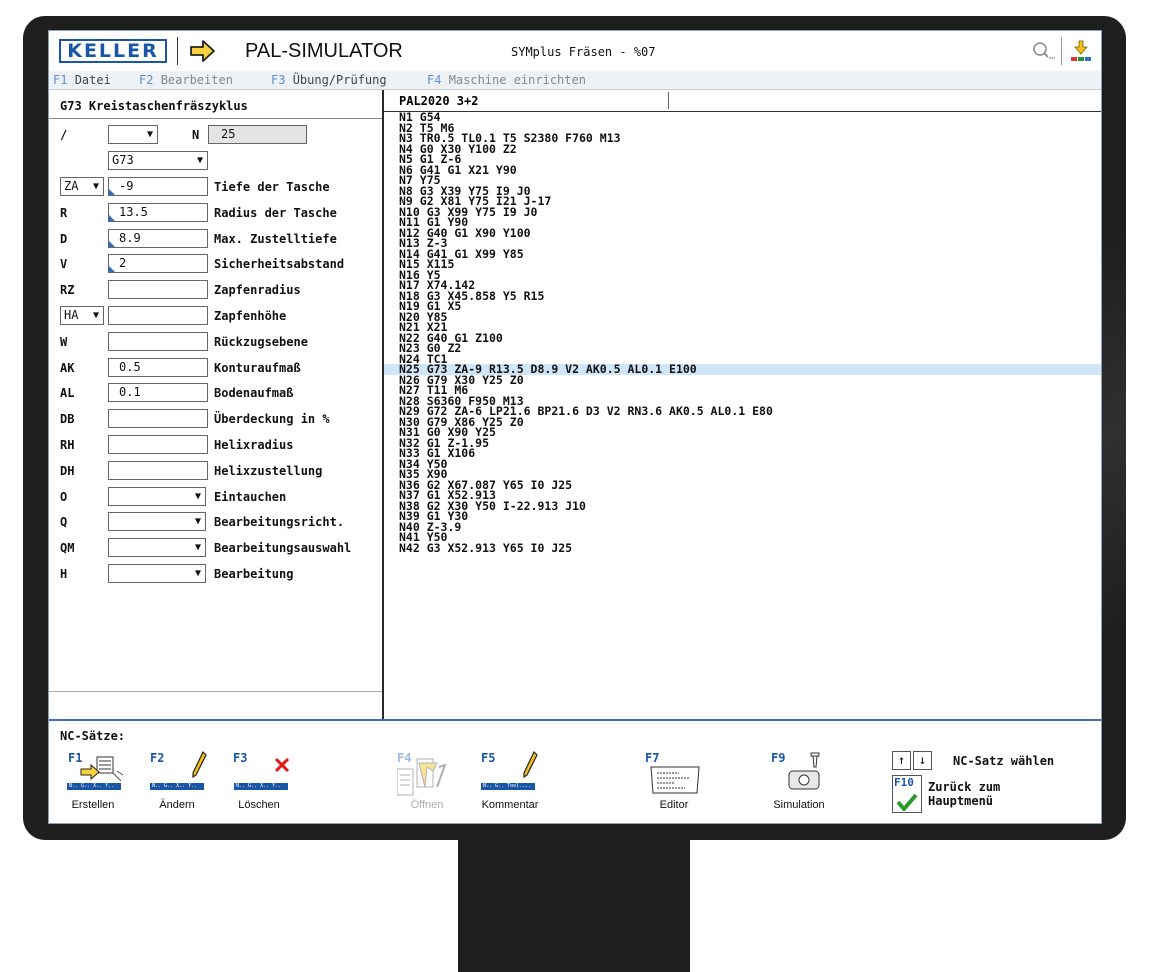 The height and width of the screenshot is (972, 1149). Describe the element at coordinates (82, 186) in the screenshot. I see `param-name-select-za: ZA ▼` at that location.